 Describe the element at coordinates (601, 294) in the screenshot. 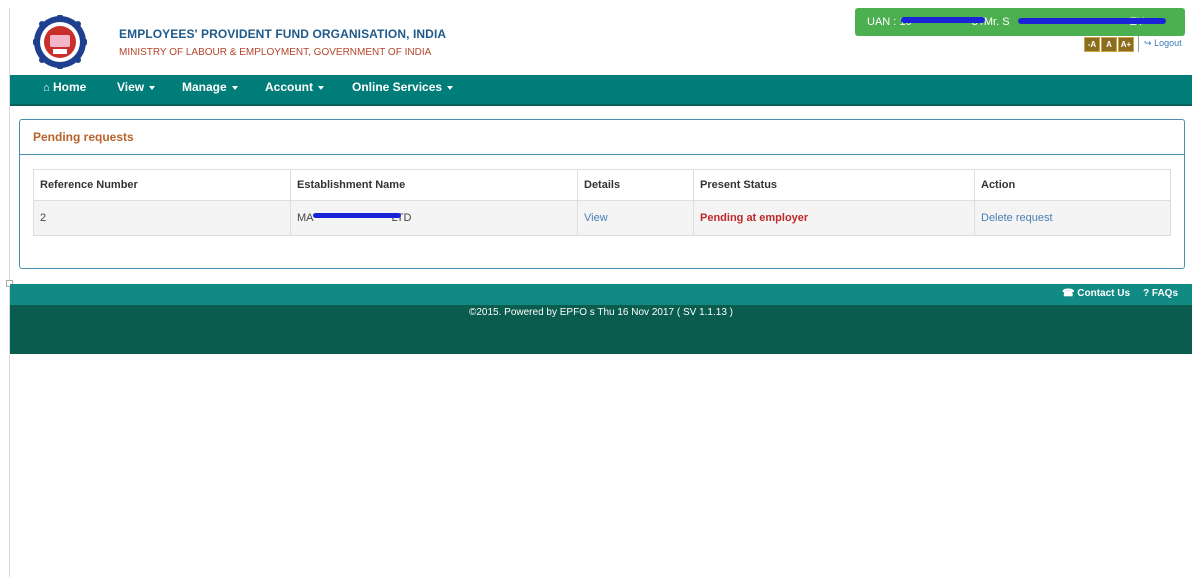

I see `footer-links-bar: ☎ Contact Us ? FAQs` at that location.